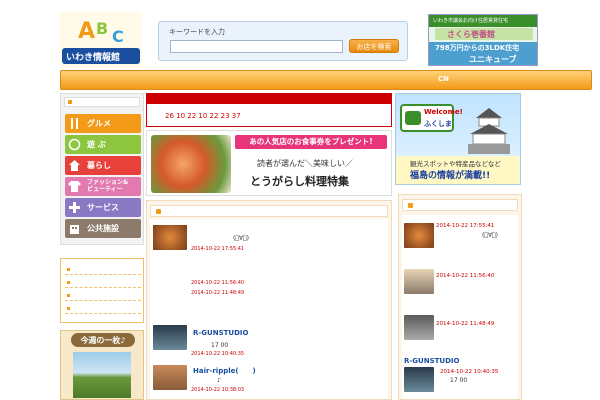 This screenshot has width=600, height=400. What do you see at coordinates (74, 186) in the screenshot?
I see `shirt-icon` at bounding box center [74, 186].